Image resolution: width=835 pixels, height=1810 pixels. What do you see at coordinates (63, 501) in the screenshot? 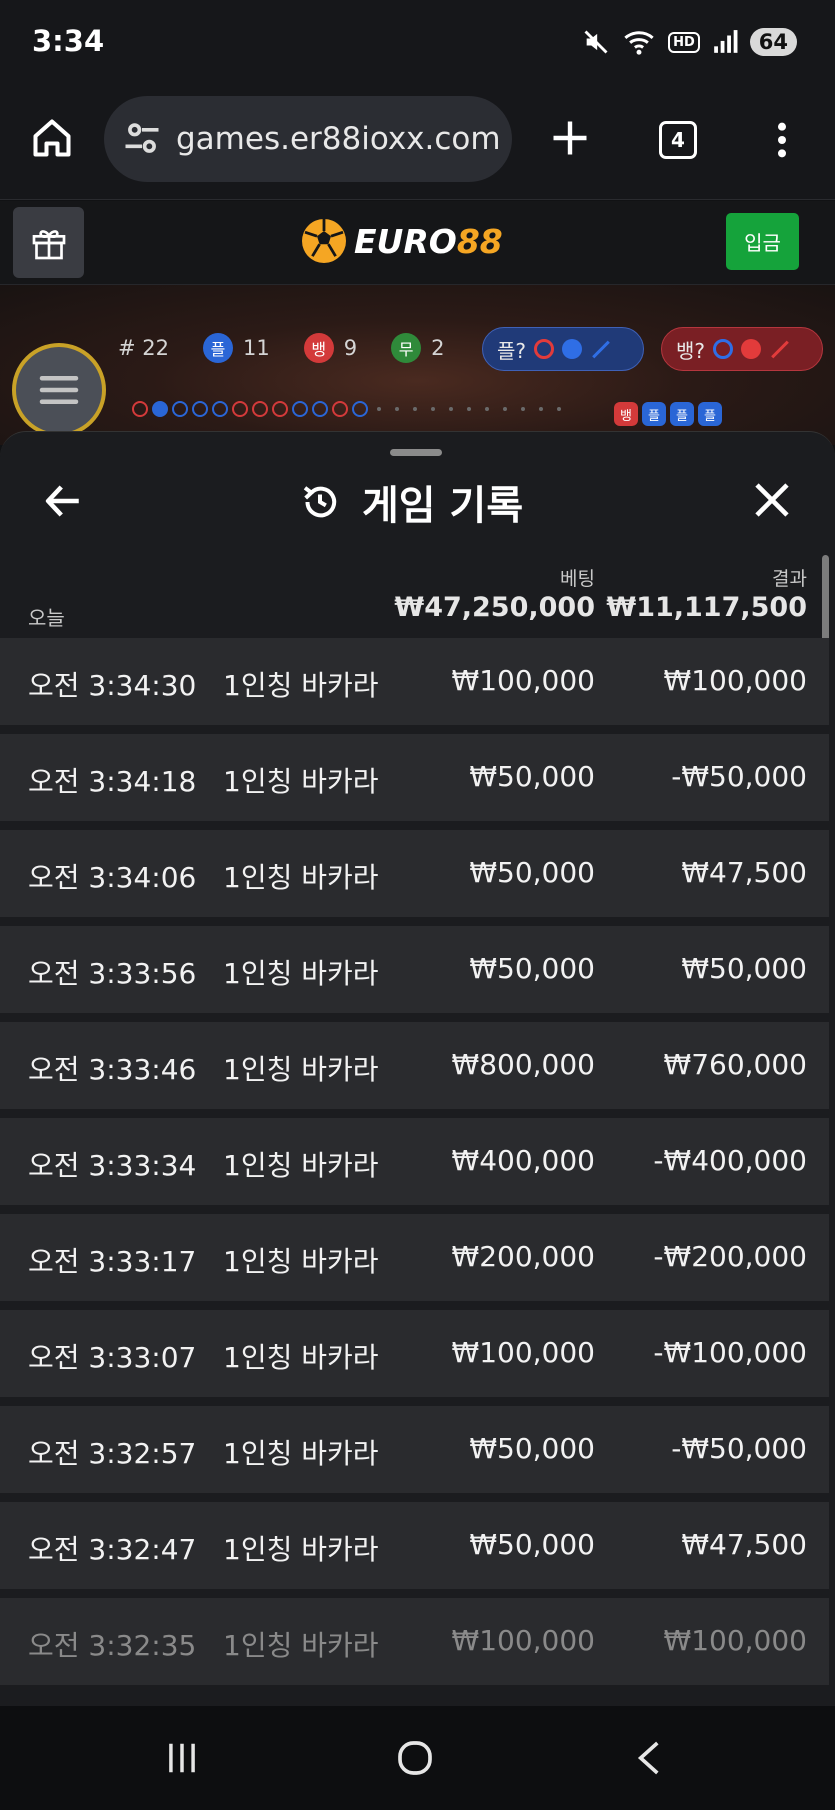
I see `back-arrow-icon` at bounding box center [63, 501].